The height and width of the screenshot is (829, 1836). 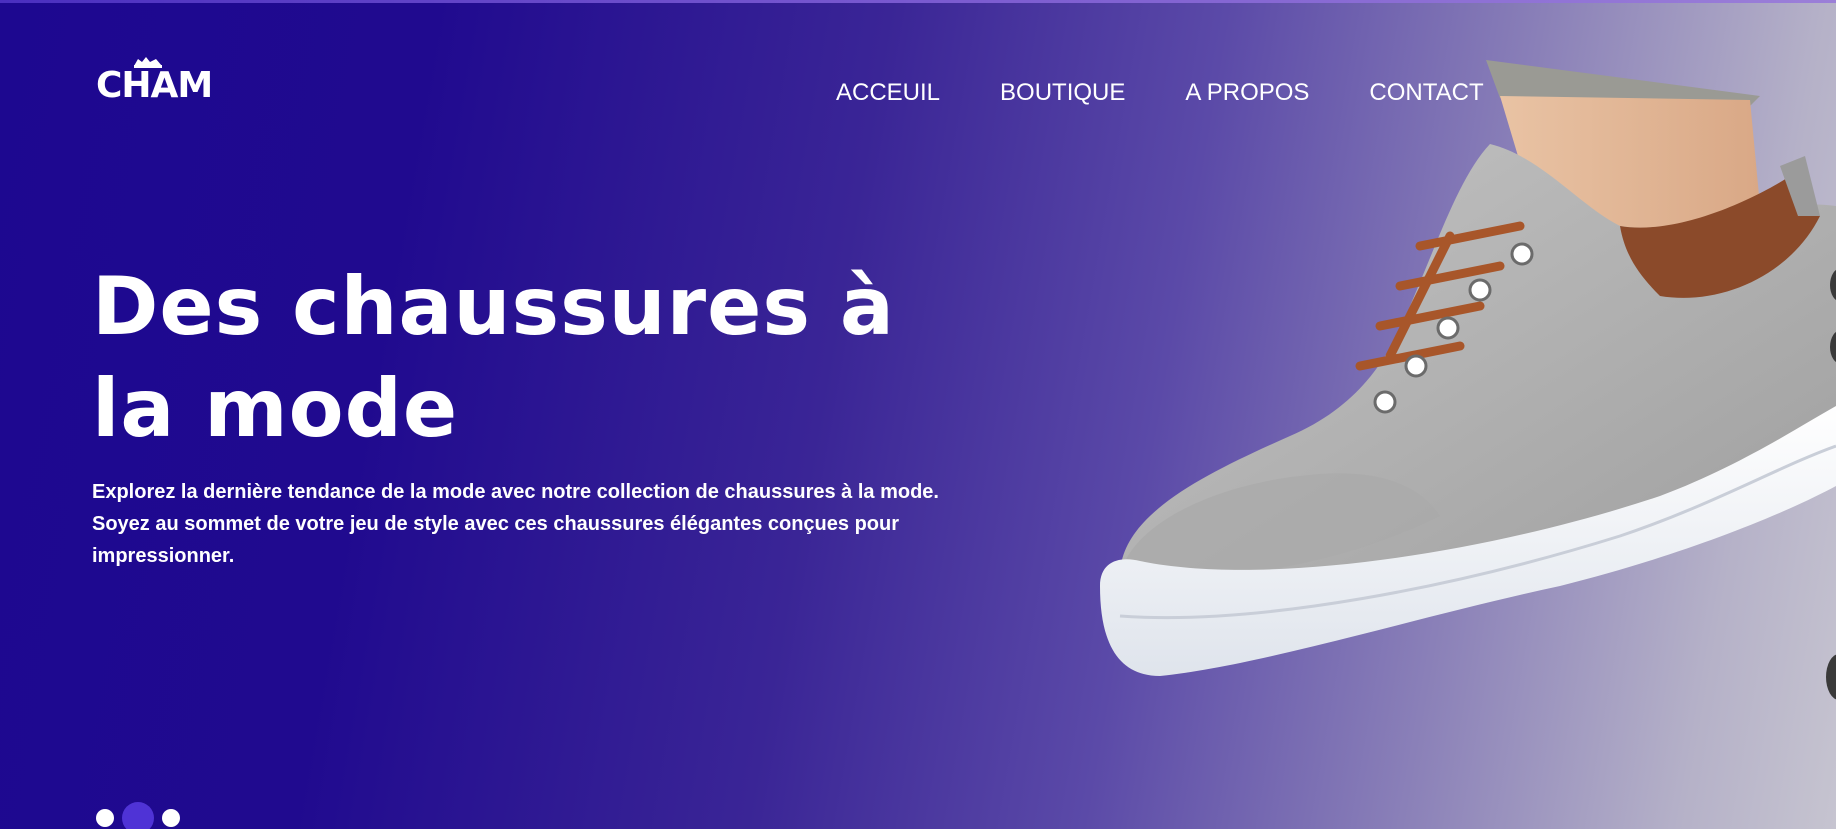 I want to click on nav-item-acceuil: ACCEUIL, so click(x=888, y=93).